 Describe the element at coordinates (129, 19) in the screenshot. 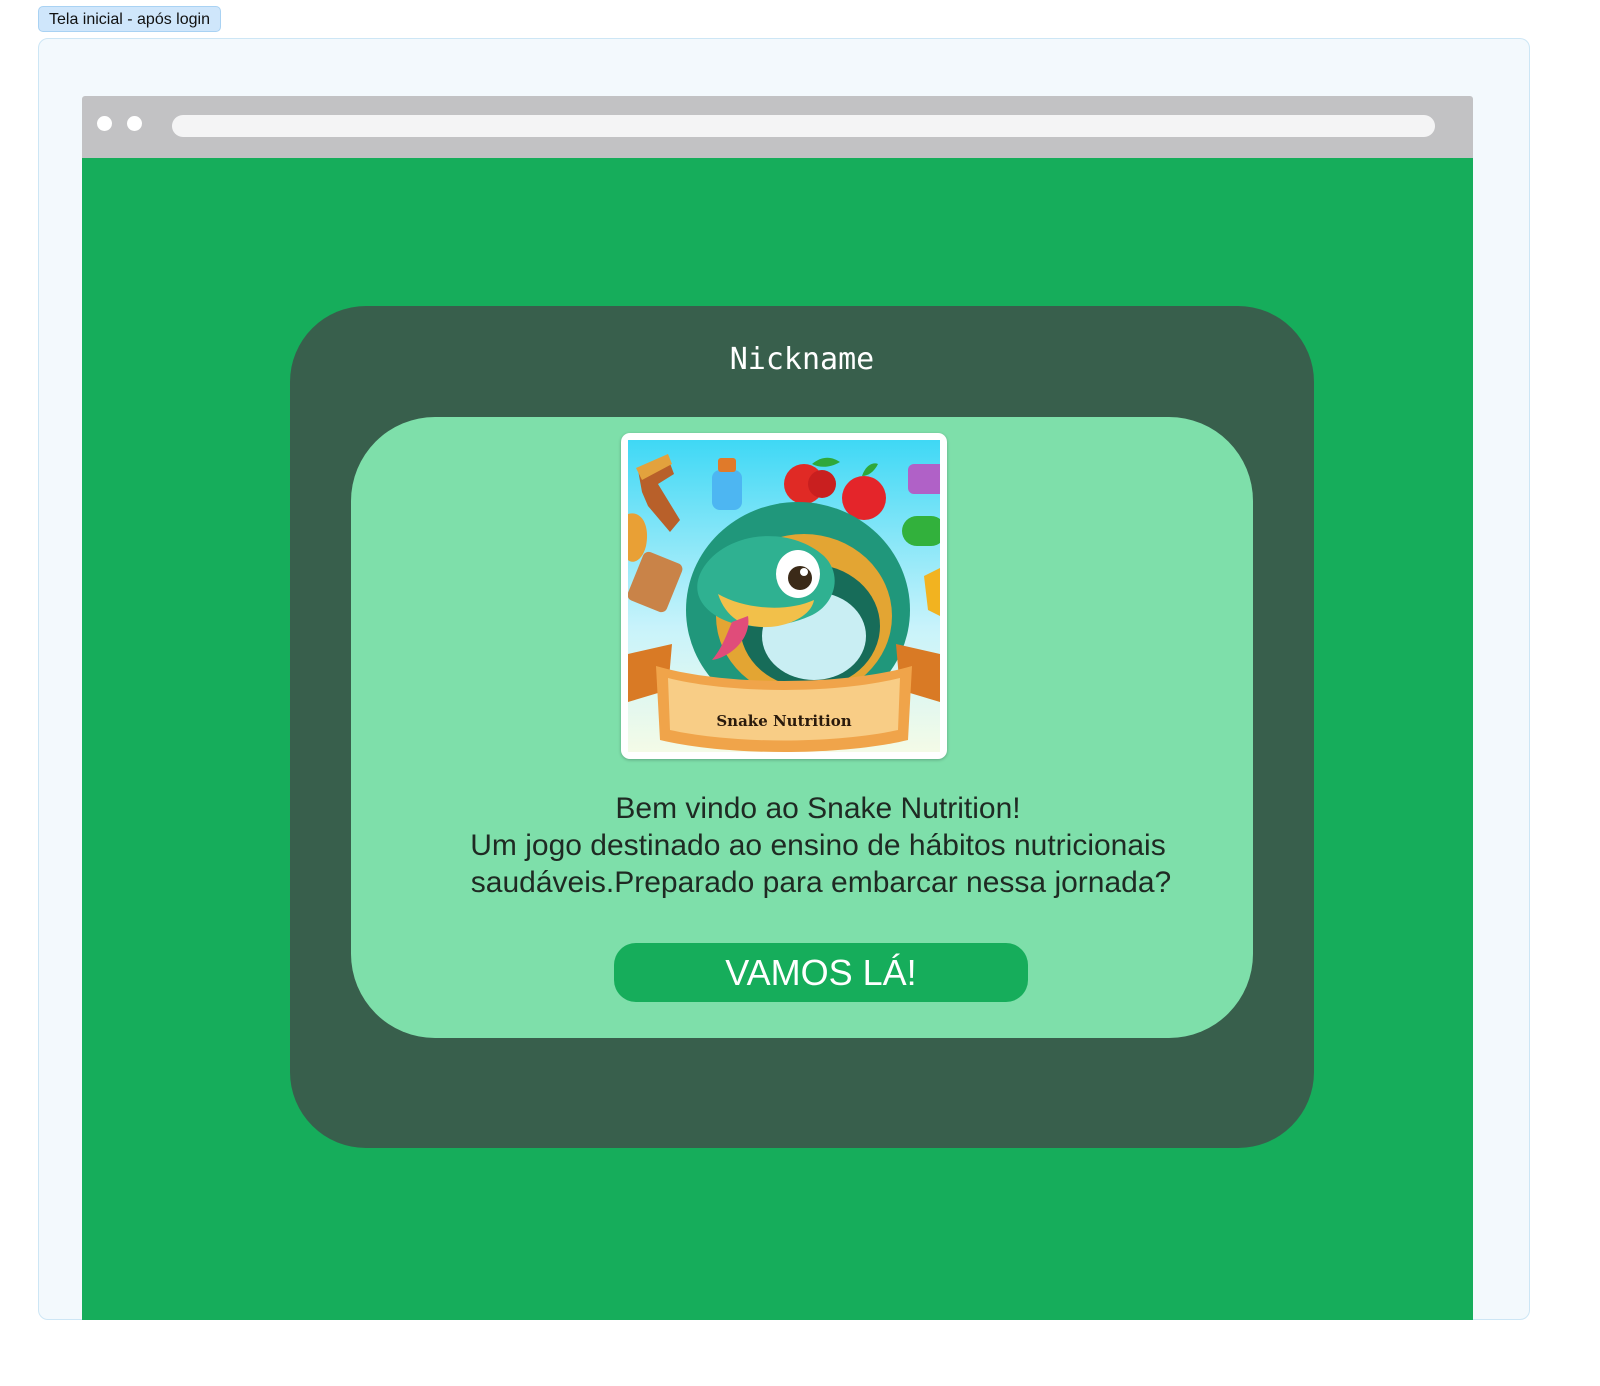

I see `frame-label: Tela inicial - após login` at that location.